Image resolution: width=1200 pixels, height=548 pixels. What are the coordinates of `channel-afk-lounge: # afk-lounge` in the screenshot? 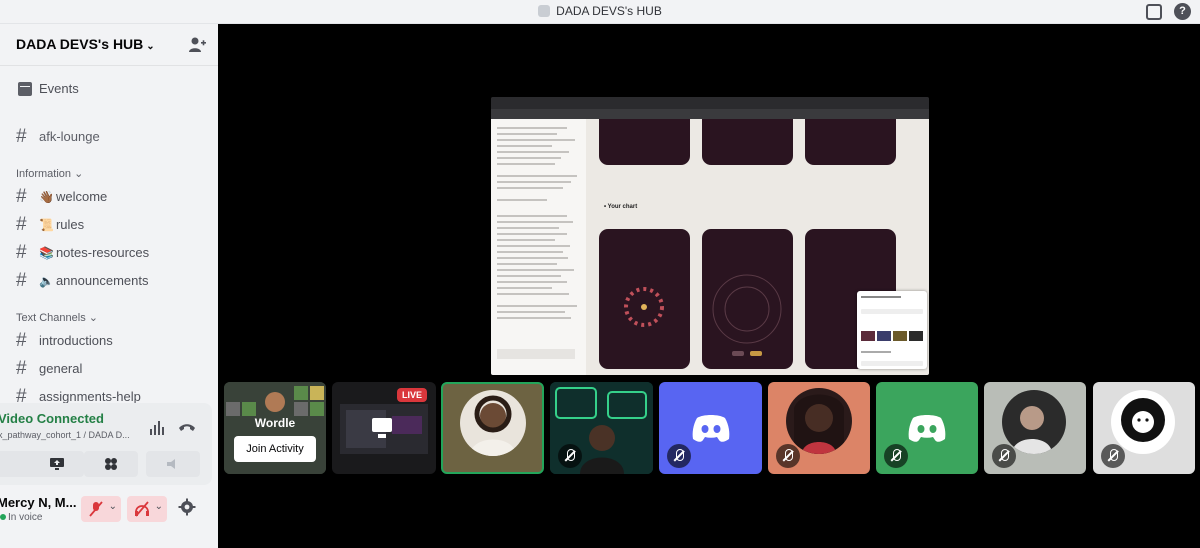 It's located at (106, 137).